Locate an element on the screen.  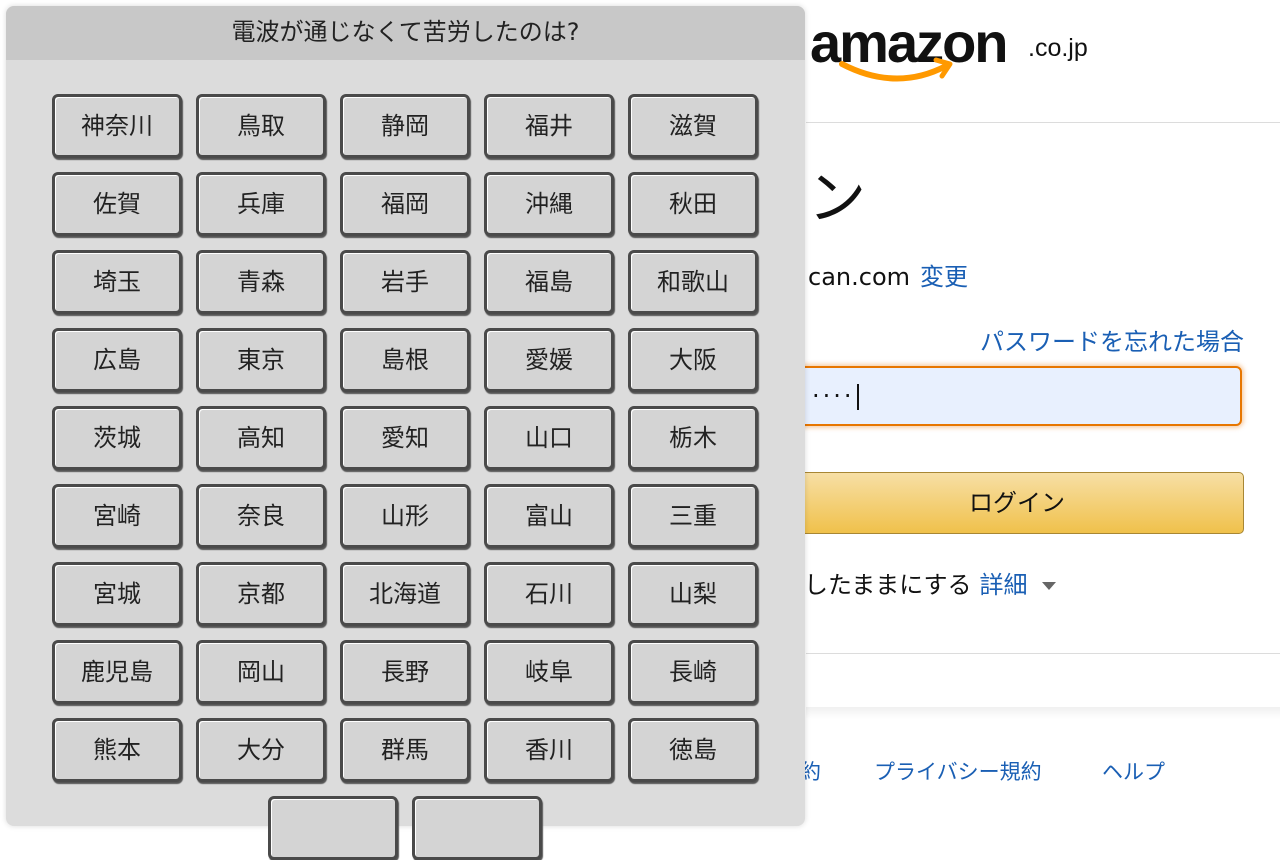
account-email: can.com is located at coordinates (859, 277).